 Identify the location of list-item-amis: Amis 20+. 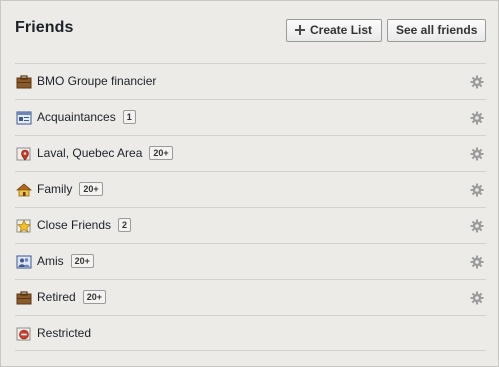
(250, 261).